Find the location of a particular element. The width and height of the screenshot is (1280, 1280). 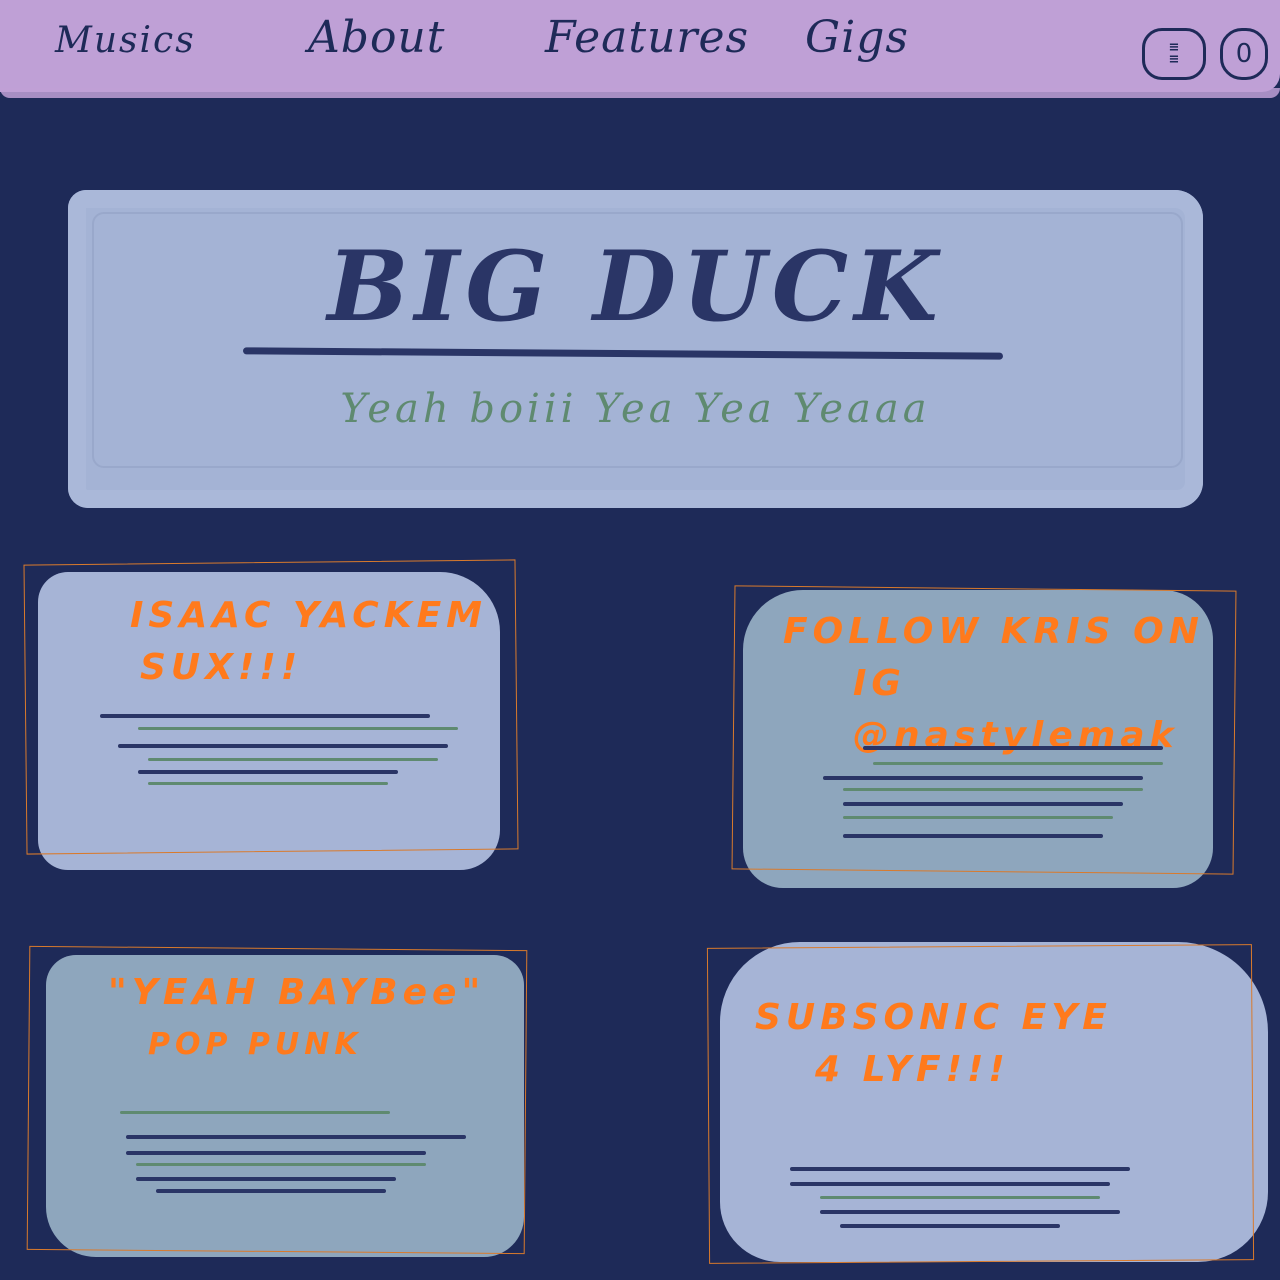

menu-icon: ≡ ≡ is located at coordinates (1174, 54).